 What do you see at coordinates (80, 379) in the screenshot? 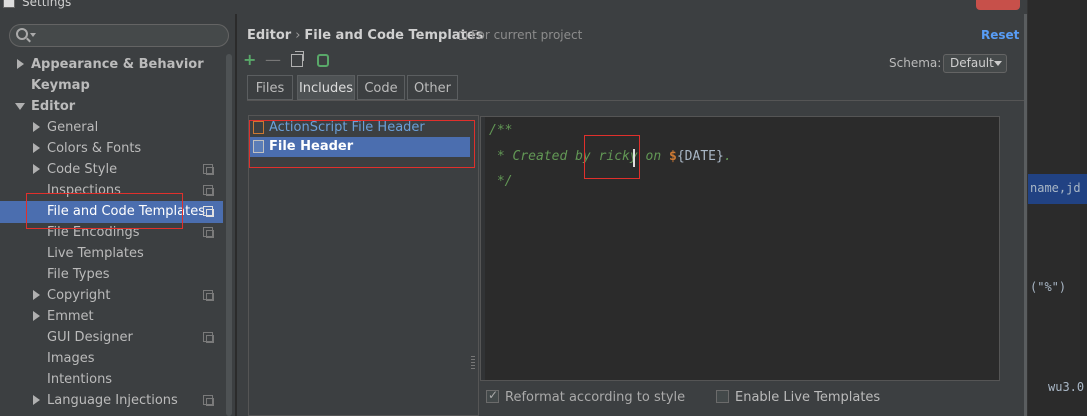
I see `sidebar-item-label: Intentions` at bounding box center [80, 379].